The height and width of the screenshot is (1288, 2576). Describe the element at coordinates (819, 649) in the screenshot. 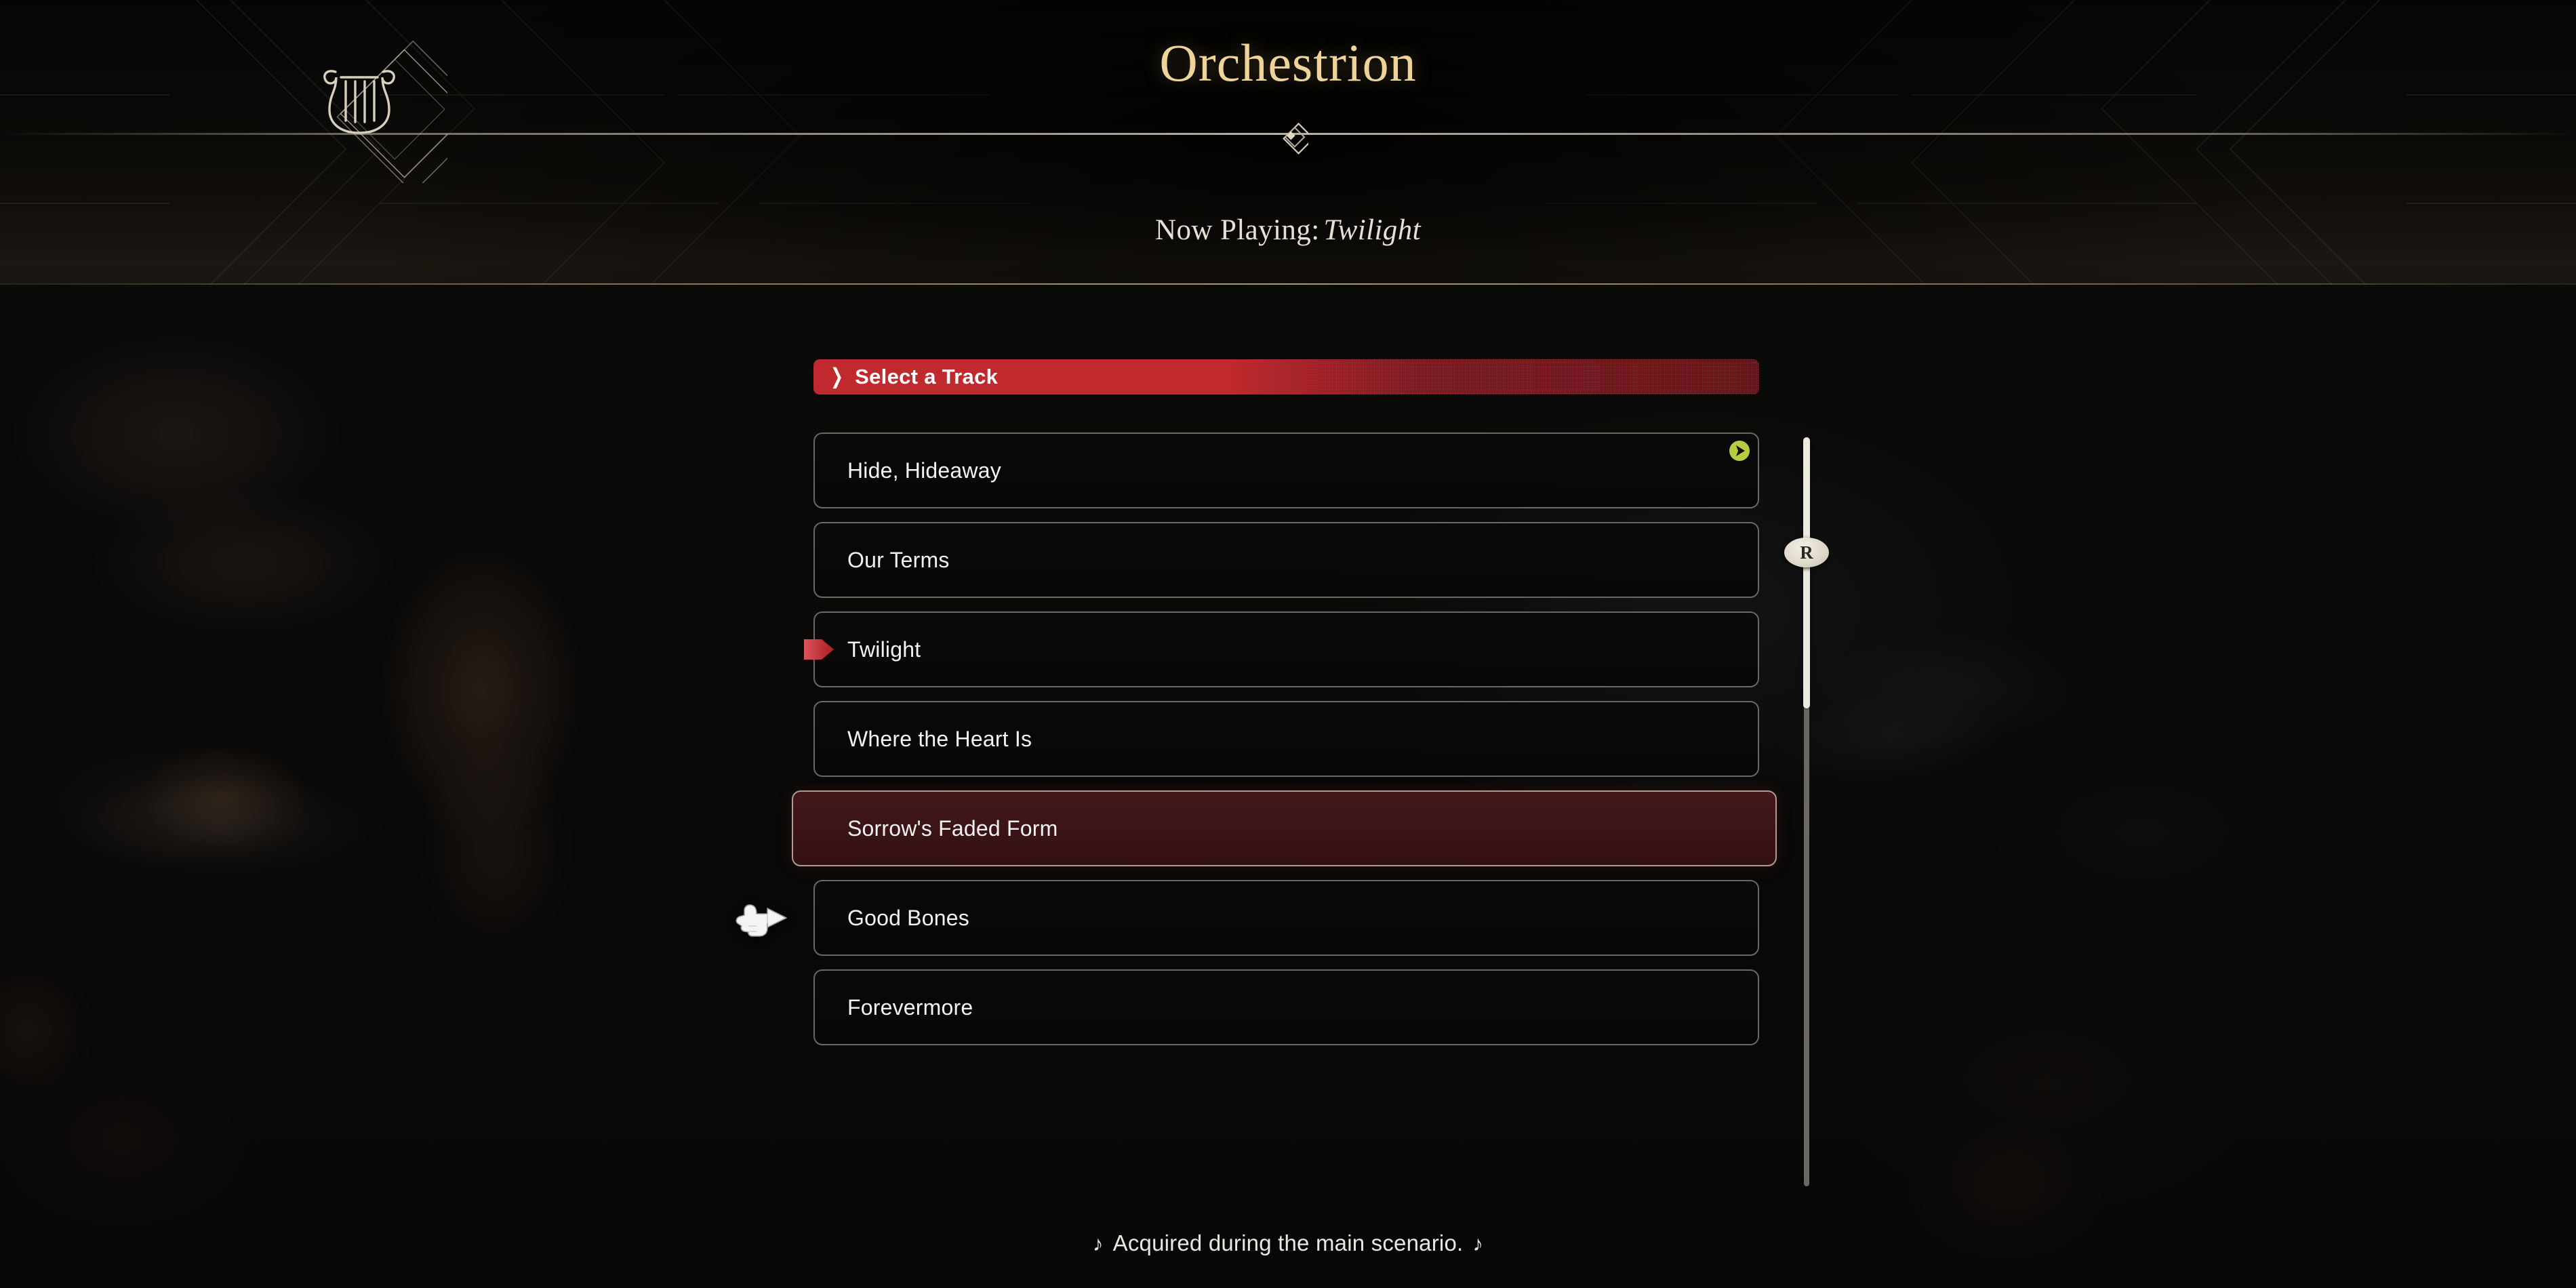

I see `now-playing-marker-icon` at that location.